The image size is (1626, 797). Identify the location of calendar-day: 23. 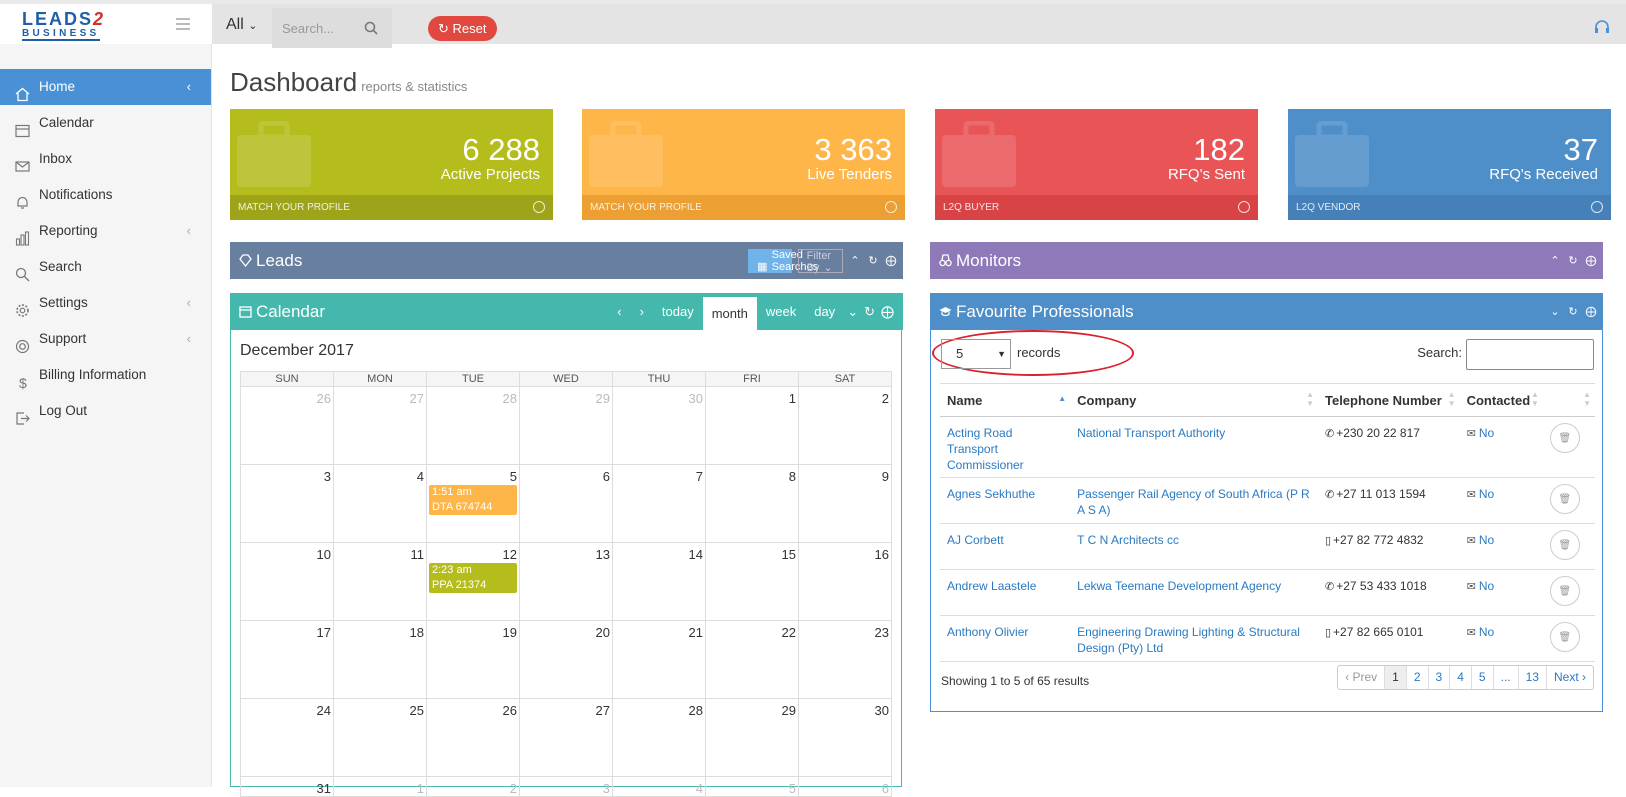
(845, 659).